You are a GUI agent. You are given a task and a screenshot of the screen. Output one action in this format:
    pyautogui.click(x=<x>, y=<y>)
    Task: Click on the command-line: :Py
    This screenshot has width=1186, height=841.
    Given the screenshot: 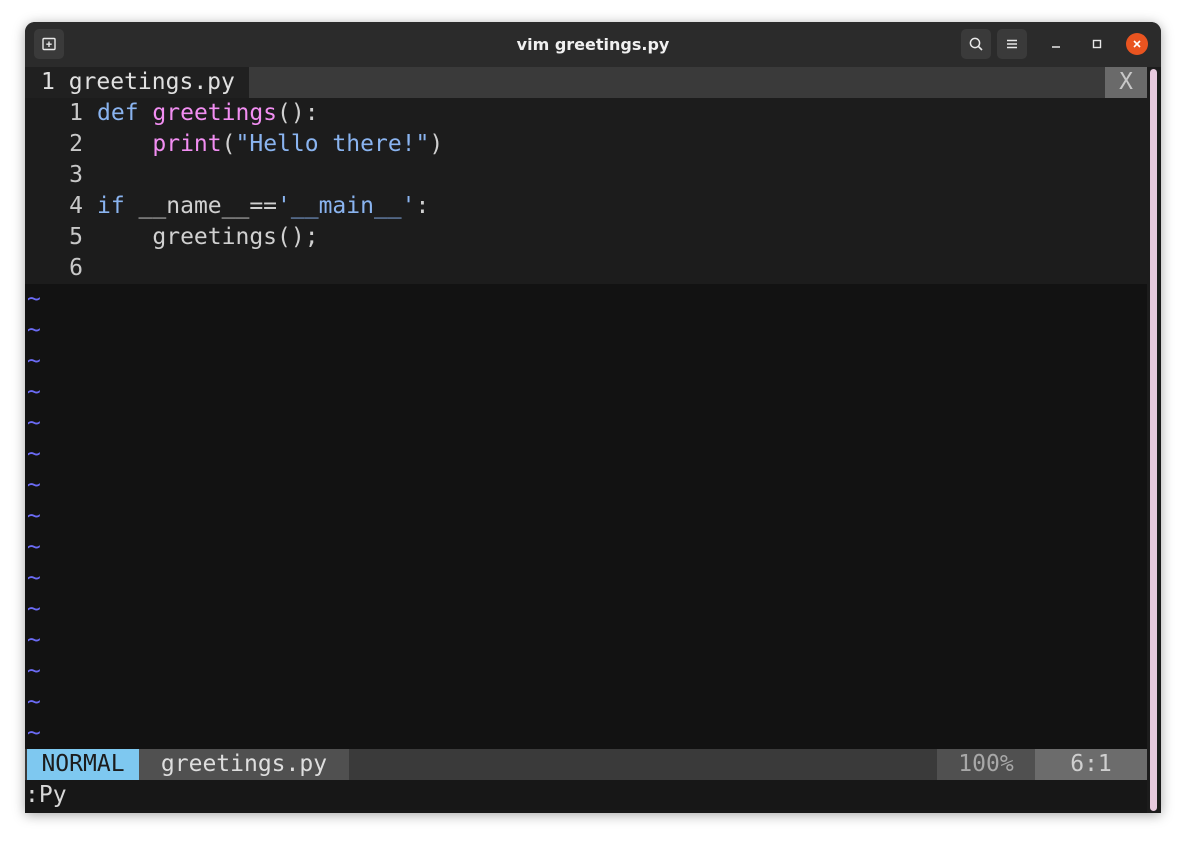 What is the action you would take?
    pyautogui.click(x=586, y=796)
    